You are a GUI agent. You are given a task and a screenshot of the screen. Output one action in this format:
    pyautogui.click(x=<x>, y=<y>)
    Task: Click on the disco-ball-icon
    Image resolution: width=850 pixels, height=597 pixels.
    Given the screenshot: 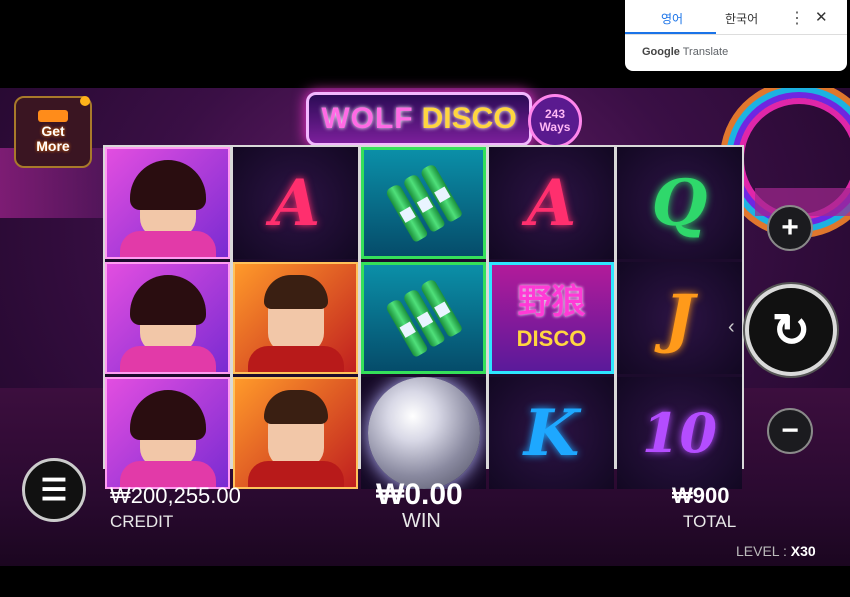 What is the action you would take?
    pyautogui.click(x=423, y=433)
    